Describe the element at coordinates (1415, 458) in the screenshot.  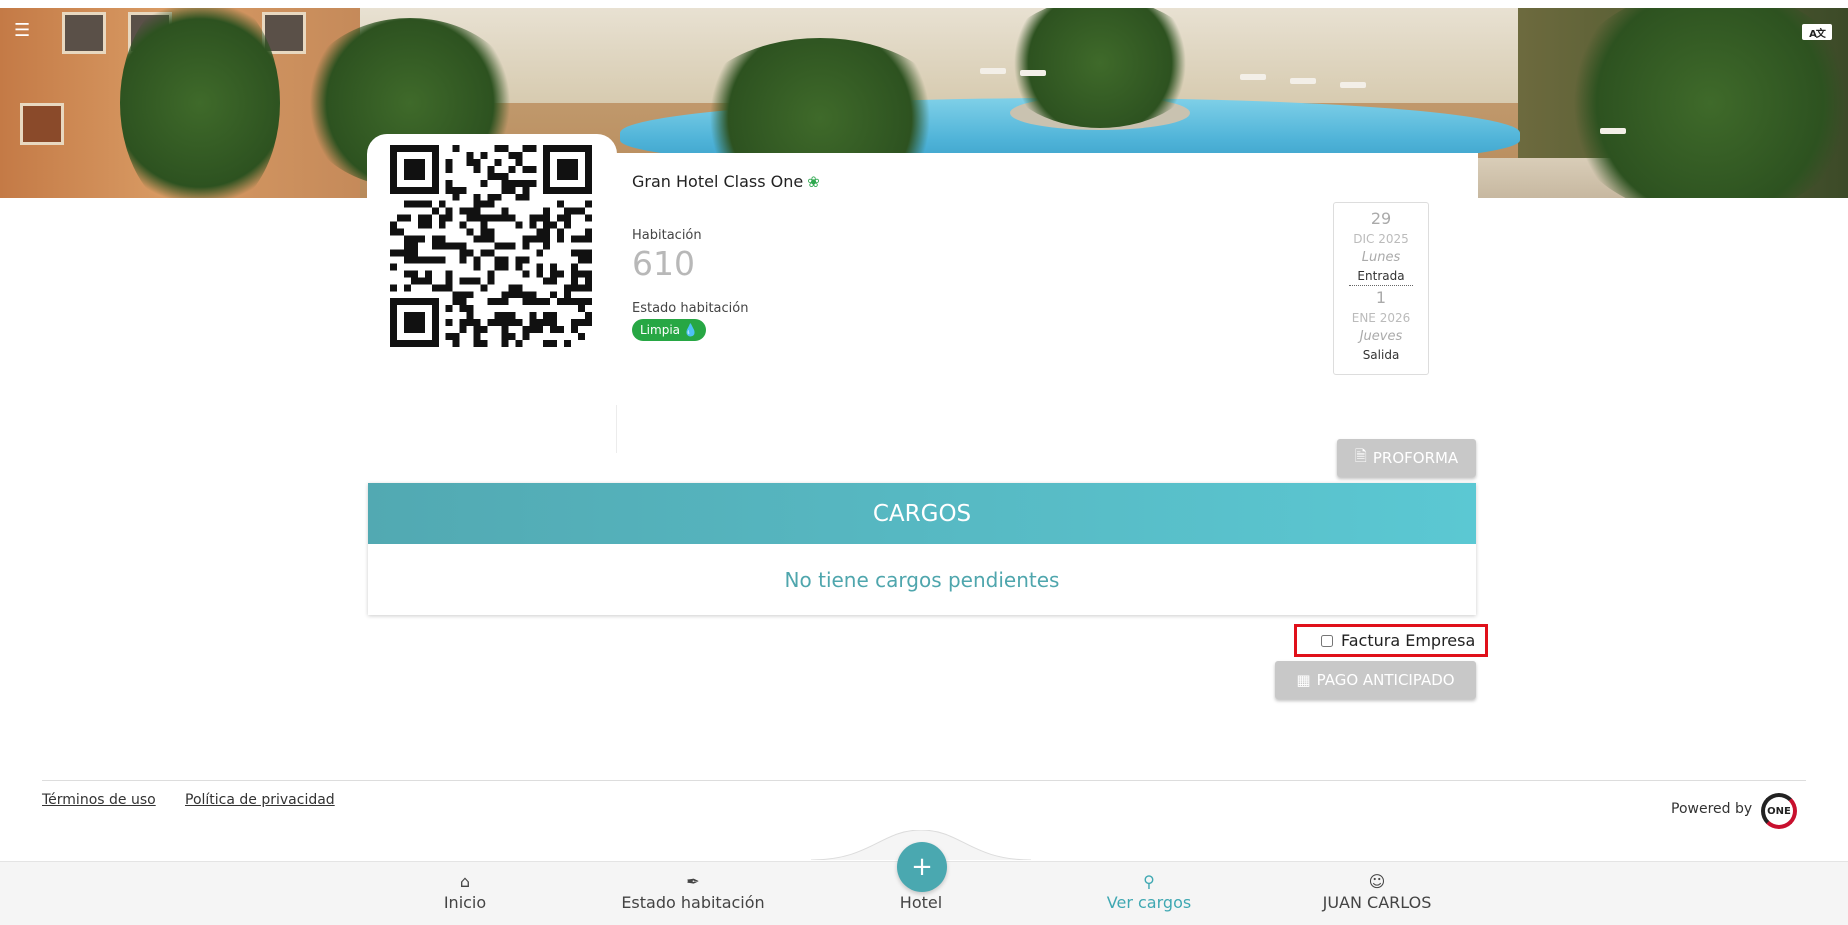
I see `proforma-label: PROFORMA` at that location.